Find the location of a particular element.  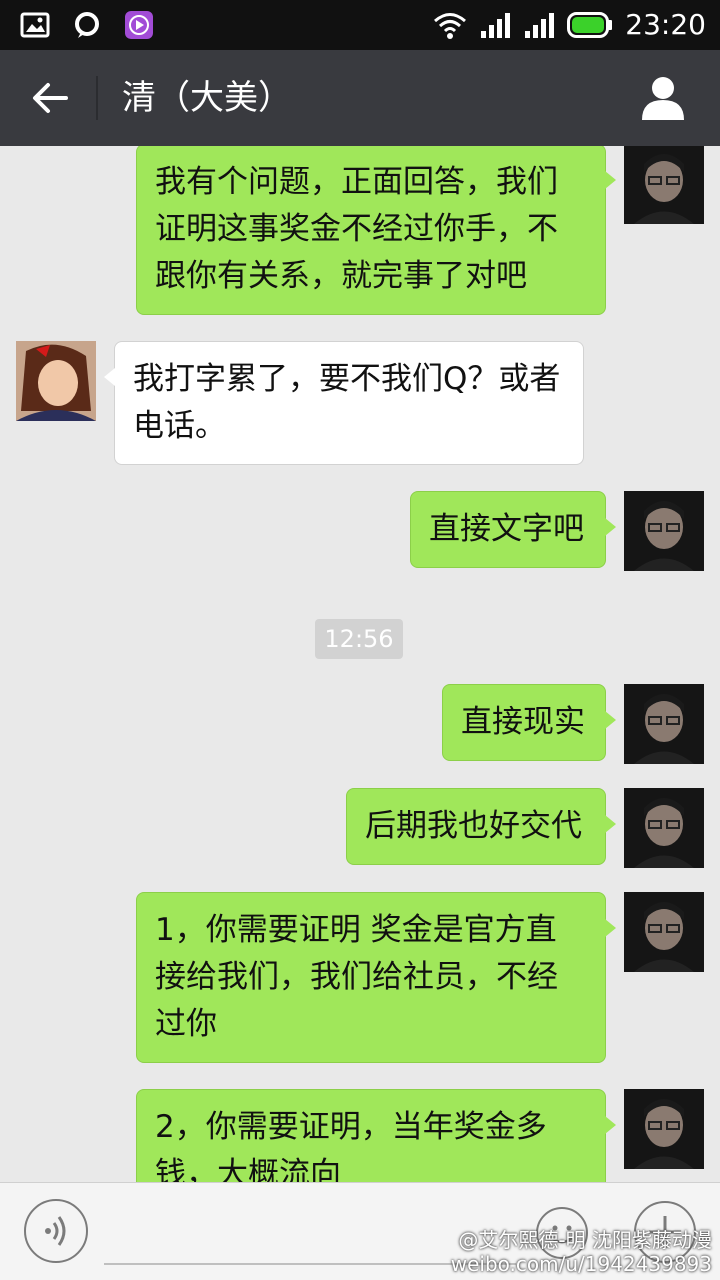

voice-button is located at coordinates (56, 1231).